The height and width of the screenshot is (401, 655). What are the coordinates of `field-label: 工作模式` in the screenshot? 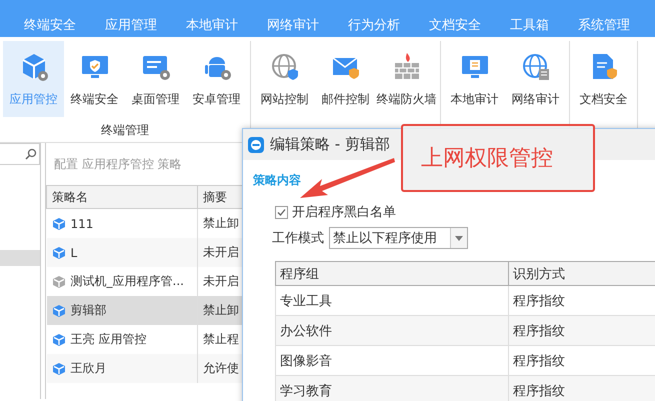 It's located at (298, 238).